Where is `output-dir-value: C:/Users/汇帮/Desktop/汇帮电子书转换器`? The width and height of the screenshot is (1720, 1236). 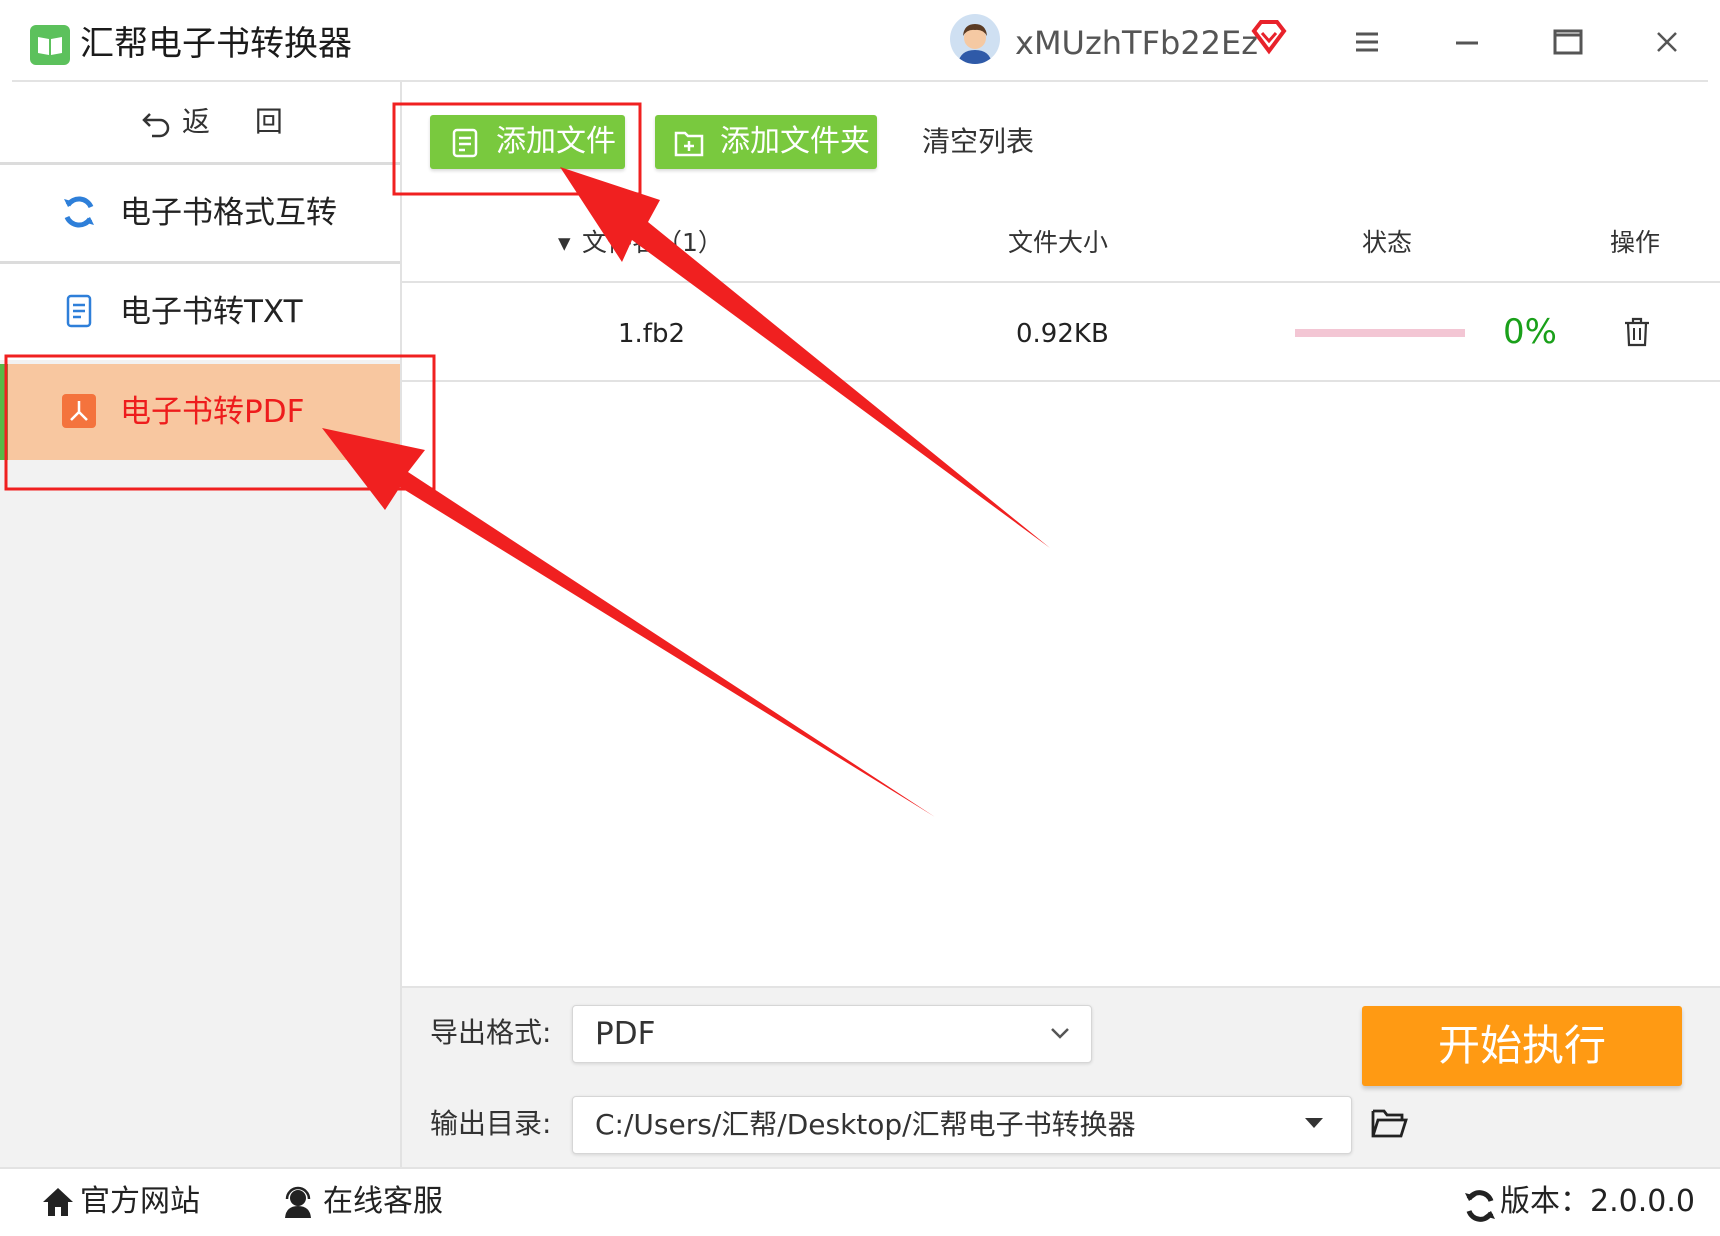 output-dir-value: C:/Users/汇帮/Desktop/汇帮电子书转换器 is located at coordinates (865, 1124).